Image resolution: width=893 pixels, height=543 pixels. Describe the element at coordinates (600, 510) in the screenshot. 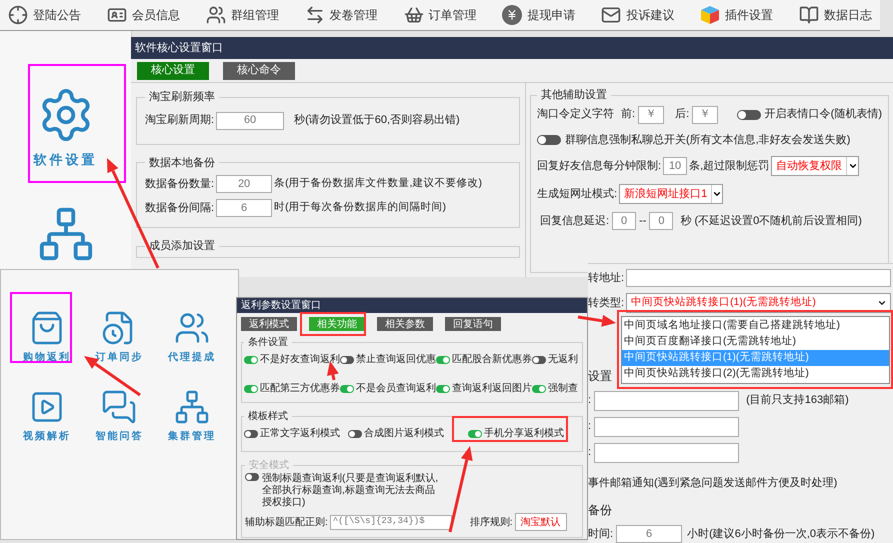

I see `group-title: 备份` at that location.